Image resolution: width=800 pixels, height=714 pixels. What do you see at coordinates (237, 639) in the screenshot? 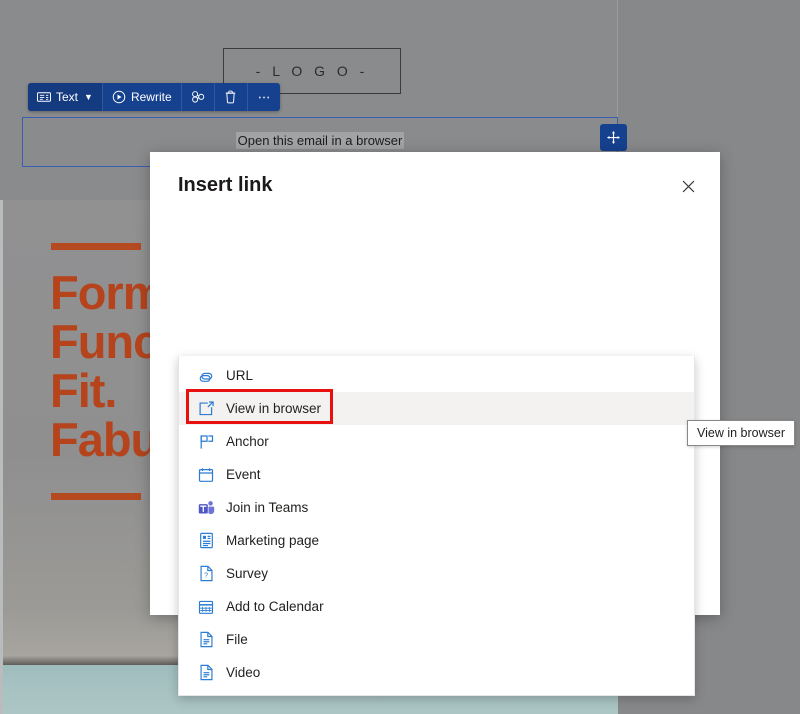
I see `link-type-option-label: File` at bounding box center [237, 639].